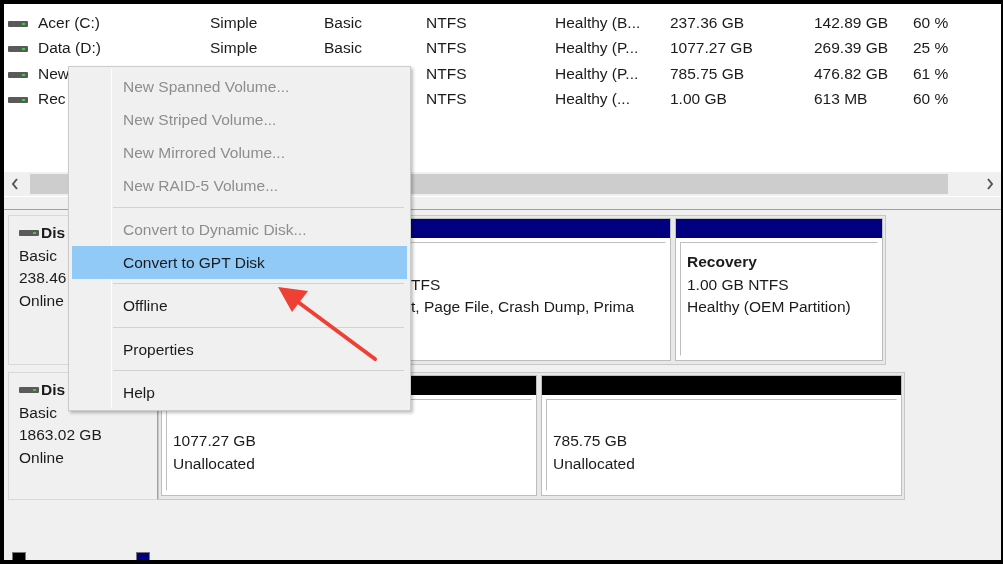 The width and height of the screenshot is (1003, 564). What do you see at coordinates (60, 435) in the screenshot?
I see `disk-info: 1863.02 GB` at bounding box center [60, 435].